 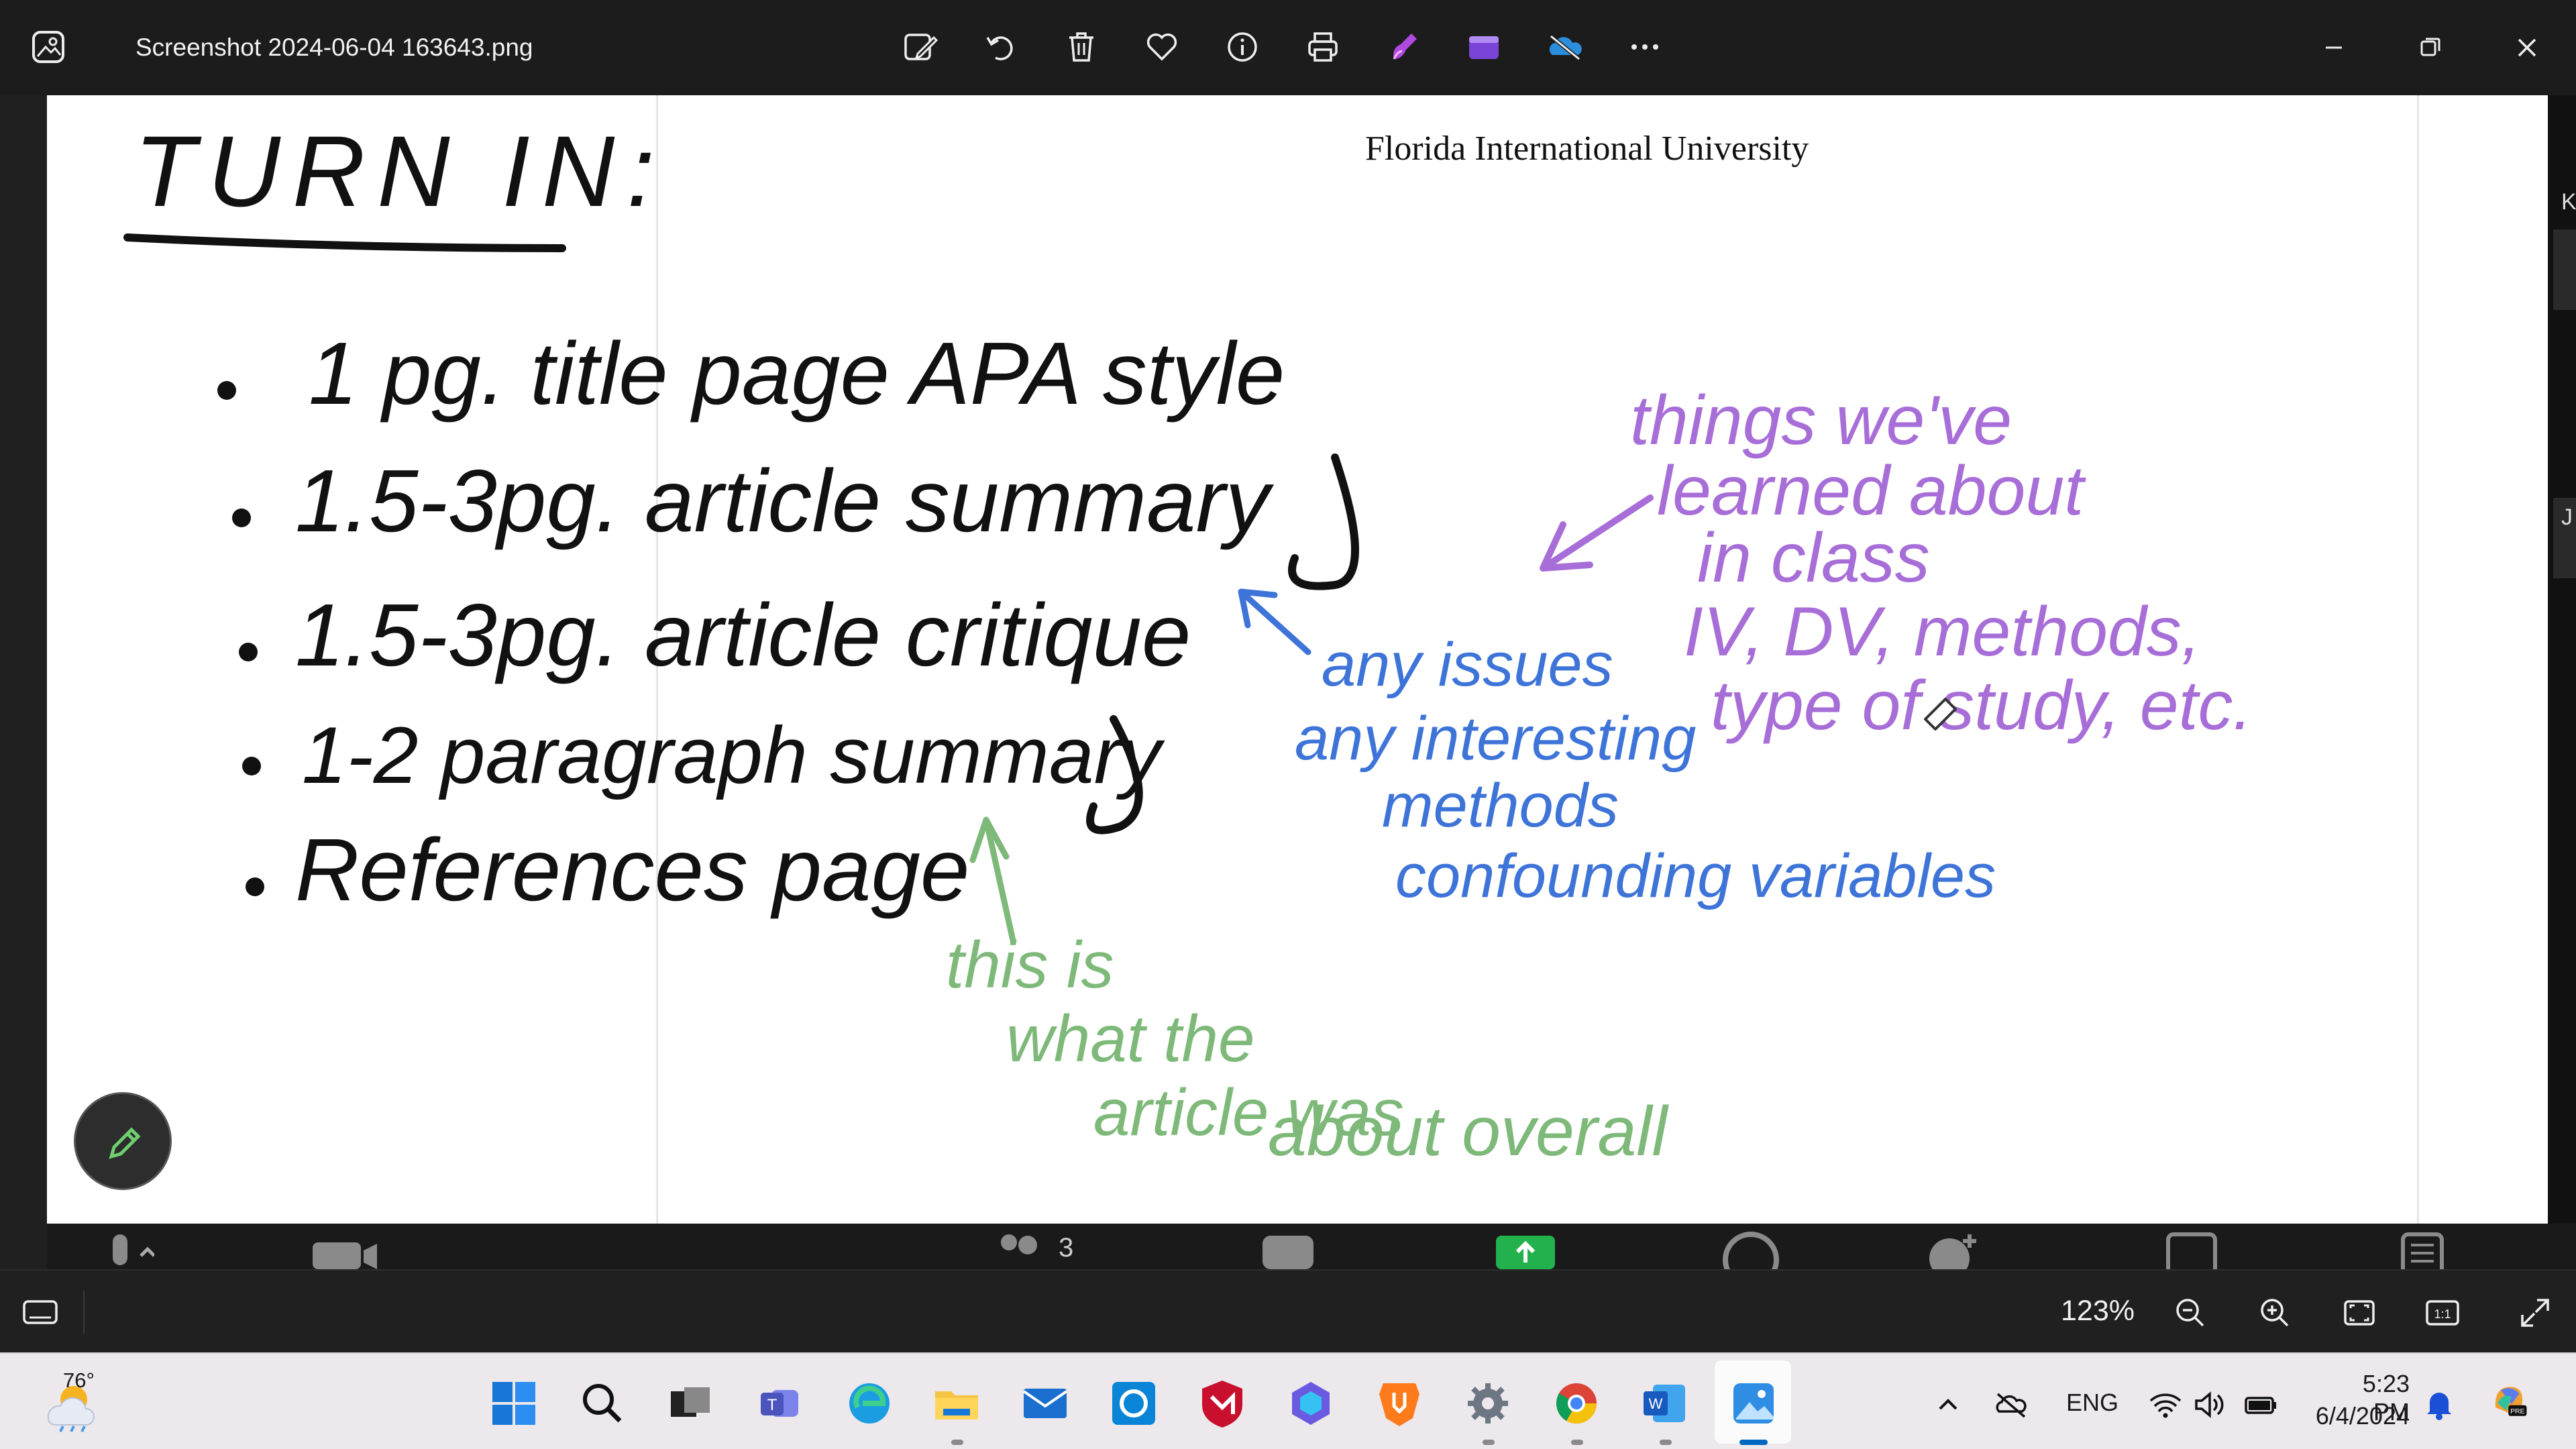 What do you see at coordinates (84, 1312) in the screenshot?
I see `divider` at bounding box center [84, 1312].